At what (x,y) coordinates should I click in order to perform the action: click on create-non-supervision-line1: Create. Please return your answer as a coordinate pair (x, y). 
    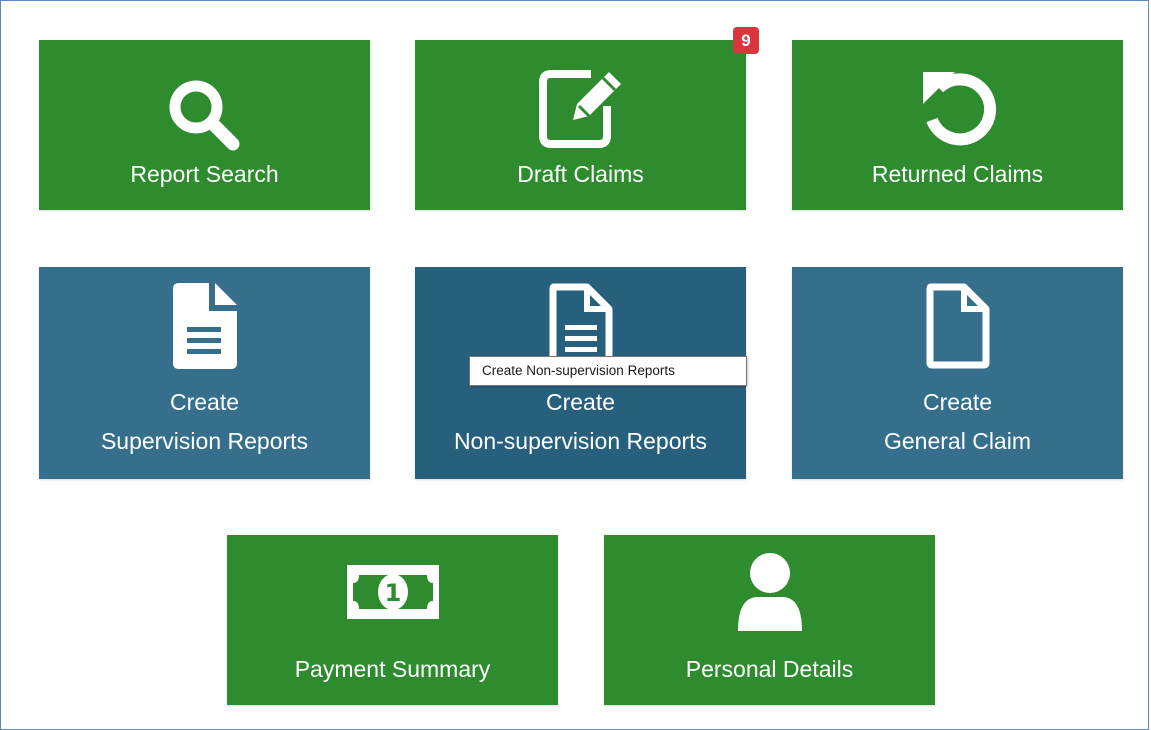
    Looking at the image, I should click on (580, 402).